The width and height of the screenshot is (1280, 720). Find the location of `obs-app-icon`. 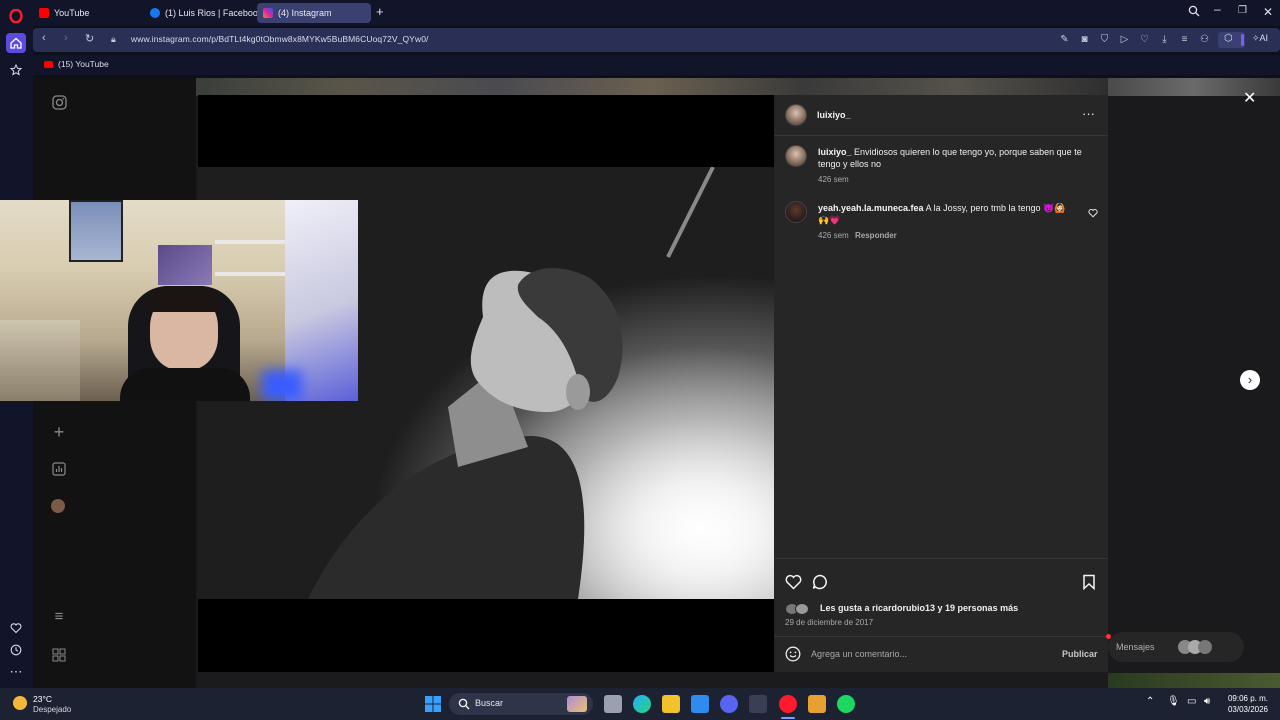

obs-app-icon is located at coordinates (758, 704).